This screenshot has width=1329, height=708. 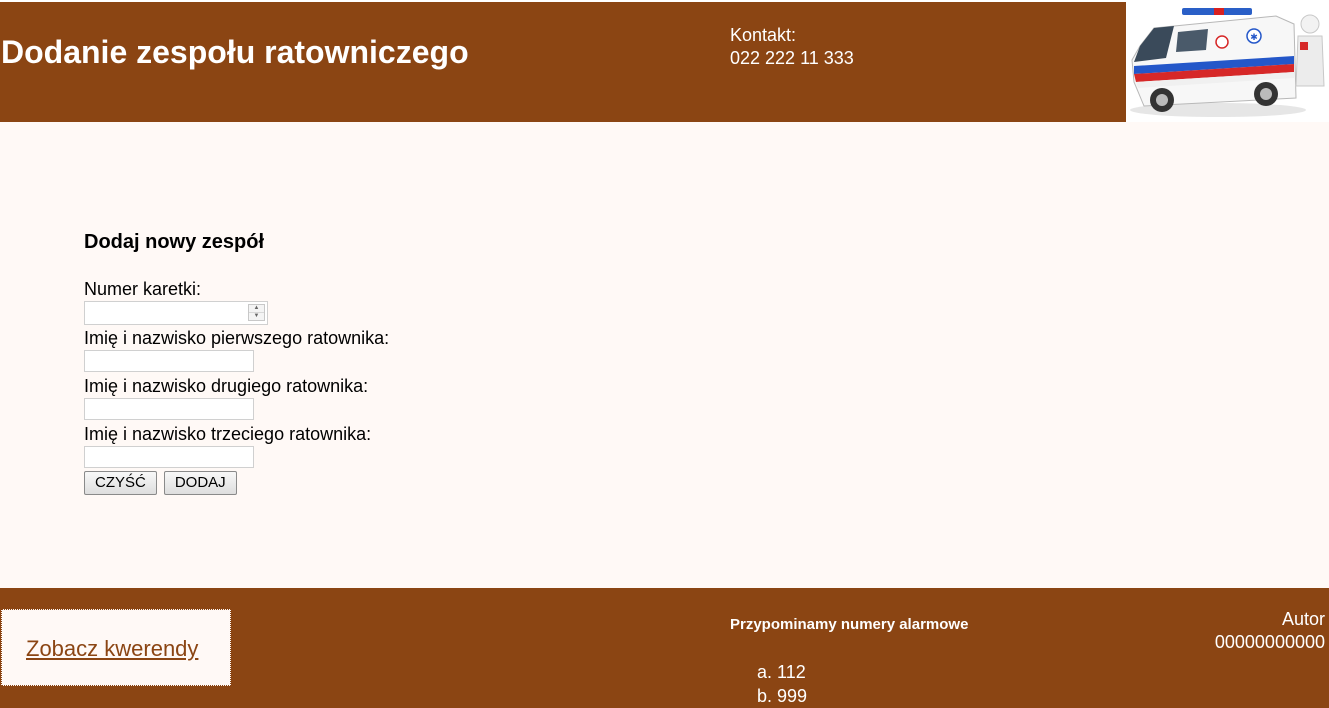 What do you see at coordinates (169, 409) in the screenshot?
I see `second-rescuer-input` at bounding box center [169, 409].